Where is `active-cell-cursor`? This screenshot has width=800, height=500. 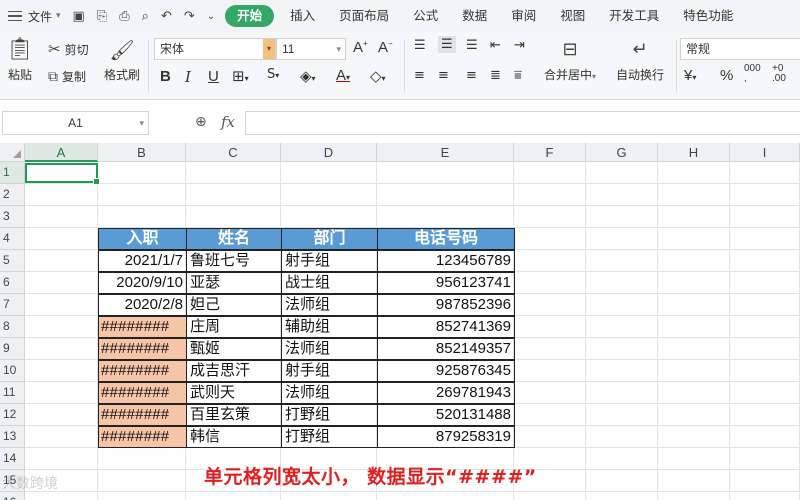 active-cell-cursor is located at coordinates (62, 174).